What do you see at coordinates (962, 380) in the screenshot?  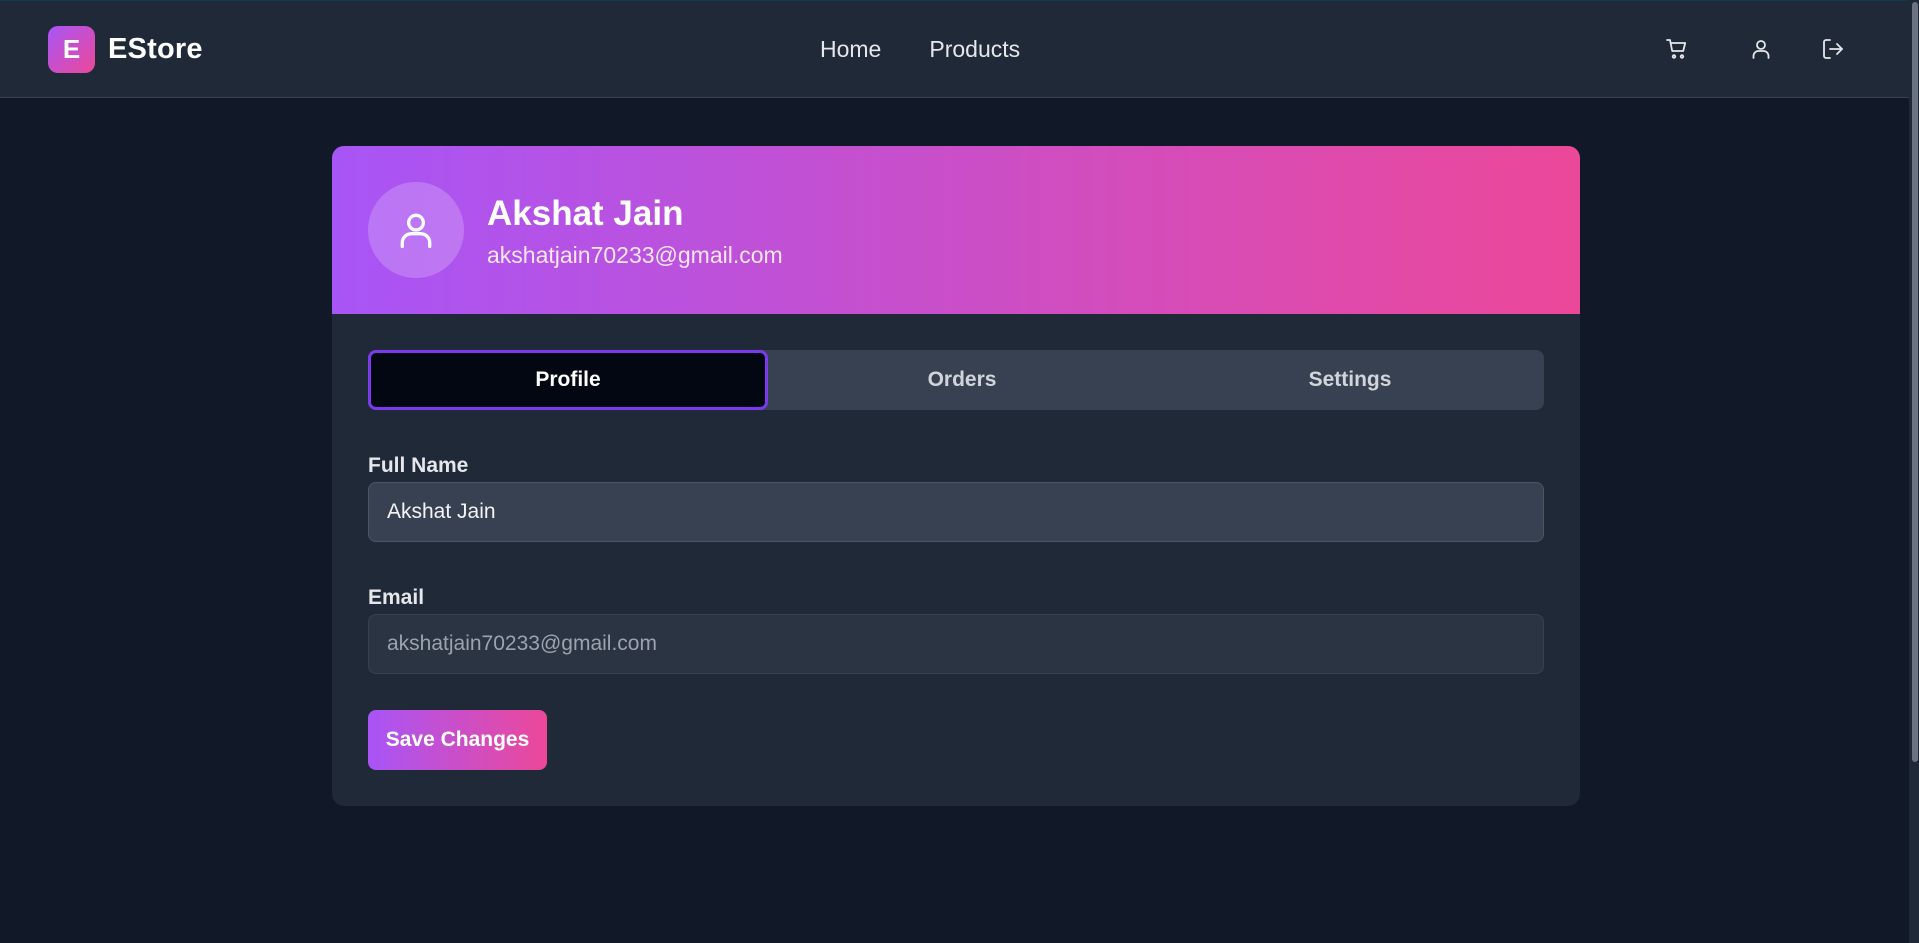 I see `tab-orders: Orders` at bounding box center [962, 380].